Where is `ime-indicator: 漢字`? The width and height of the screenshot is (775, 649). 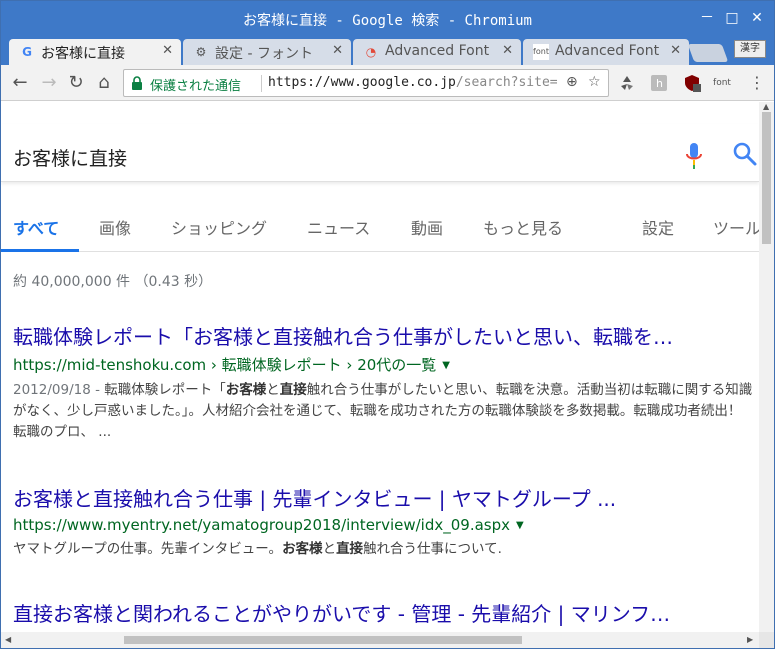 ime-indicator: 漢字 is located at coordinates (750, 49).